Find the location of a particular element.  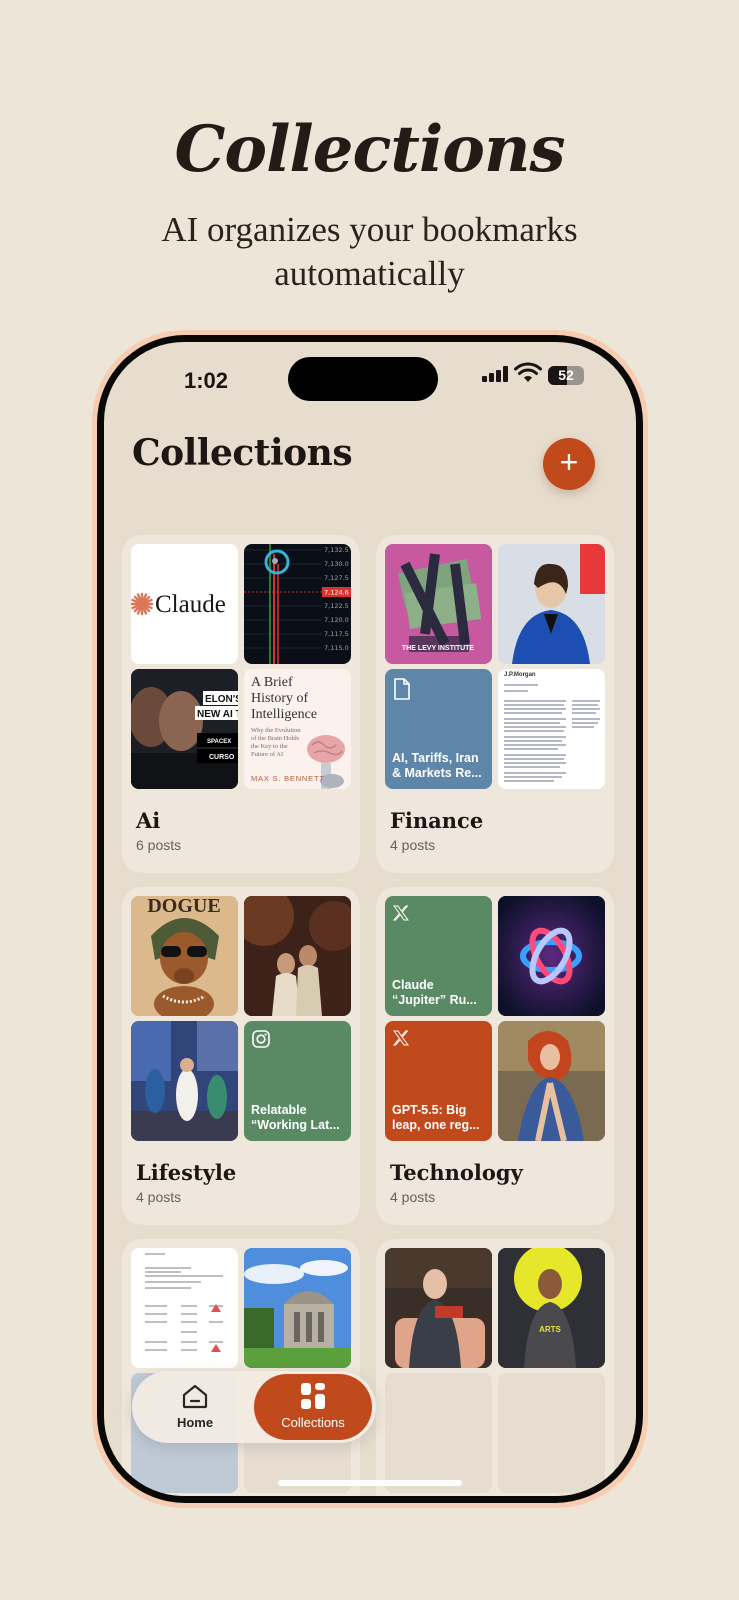

thumb-couple-photo is located at coordinates (297, 956).